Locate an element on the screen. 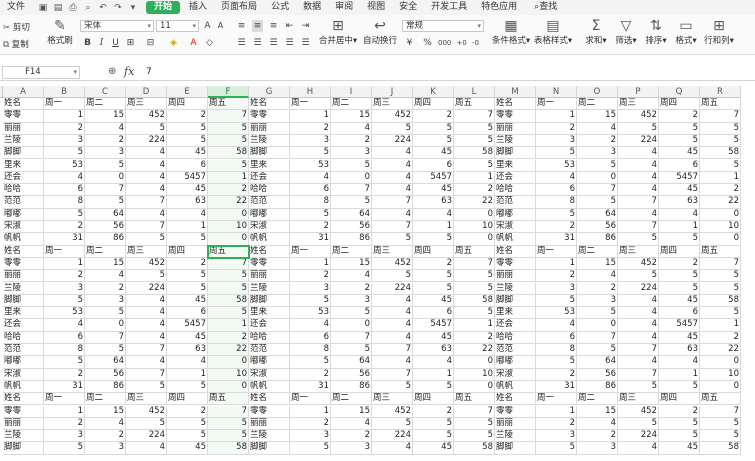  tab-security: 安全 is located at coordinates (408, 7).